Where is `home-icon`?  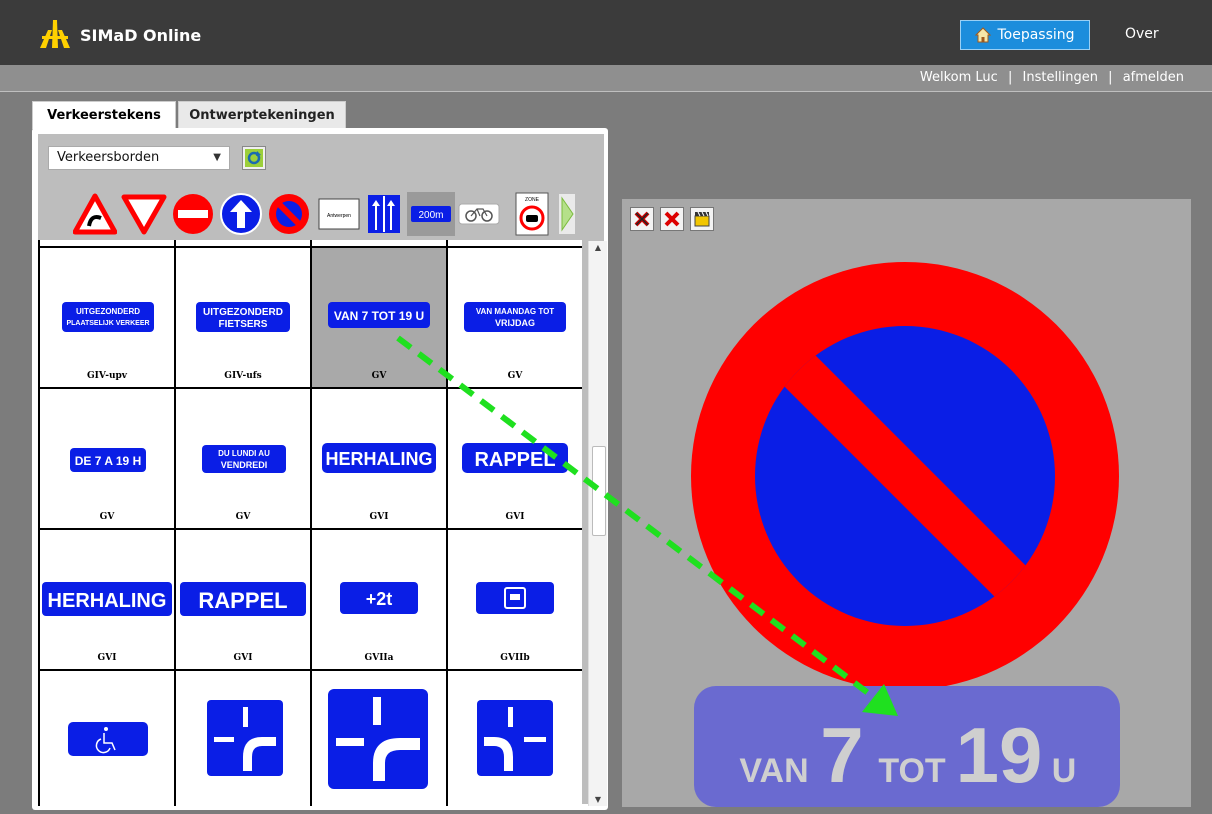
home-icon is located at coordinates (983, 35).